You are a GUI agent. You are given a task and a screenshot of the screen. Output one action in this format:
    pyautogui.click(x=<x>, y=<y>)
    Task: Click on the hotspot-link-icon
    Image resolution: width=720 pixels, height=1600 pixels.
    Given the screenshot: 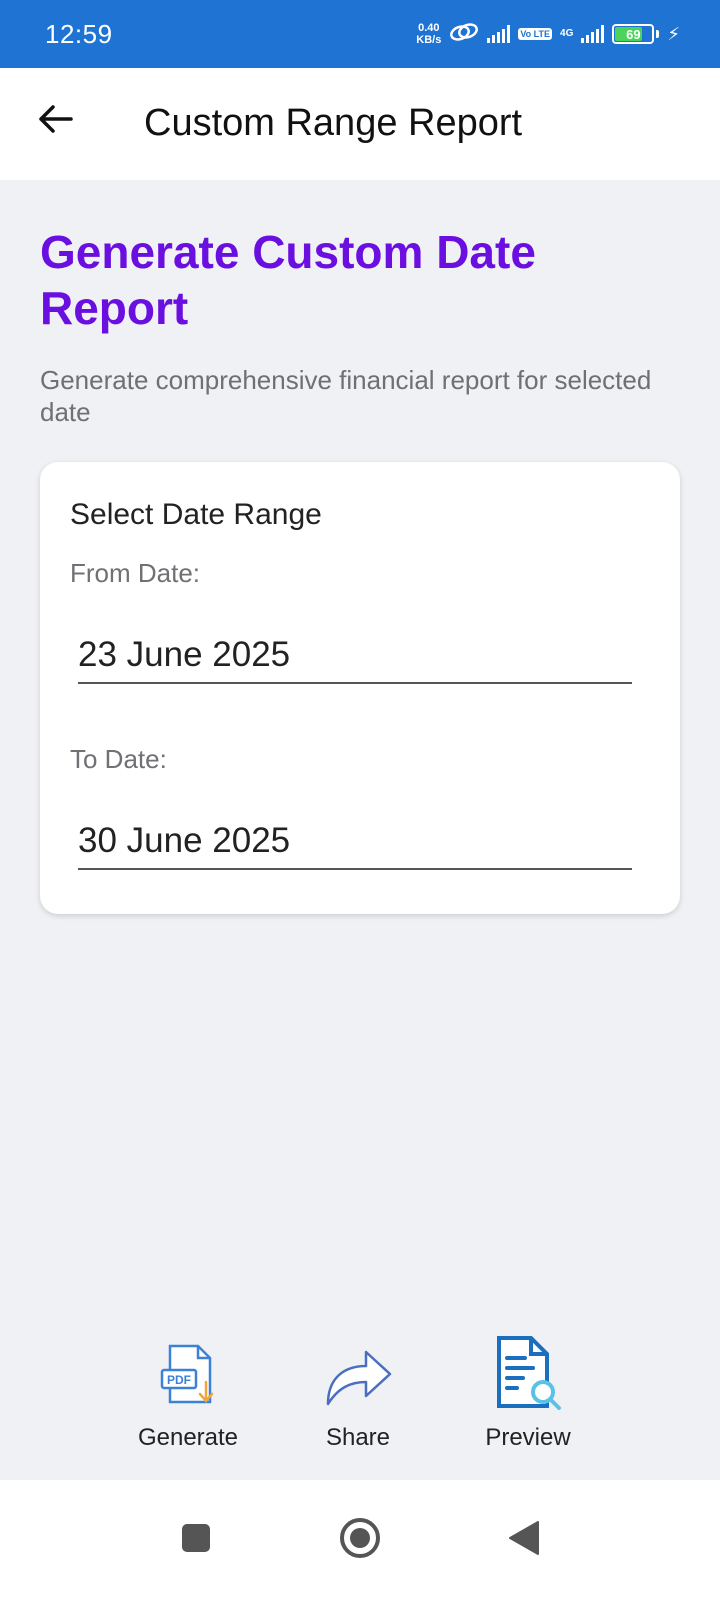 What is the action you would take?
    pyautogui.click(x=464, y=34)
    